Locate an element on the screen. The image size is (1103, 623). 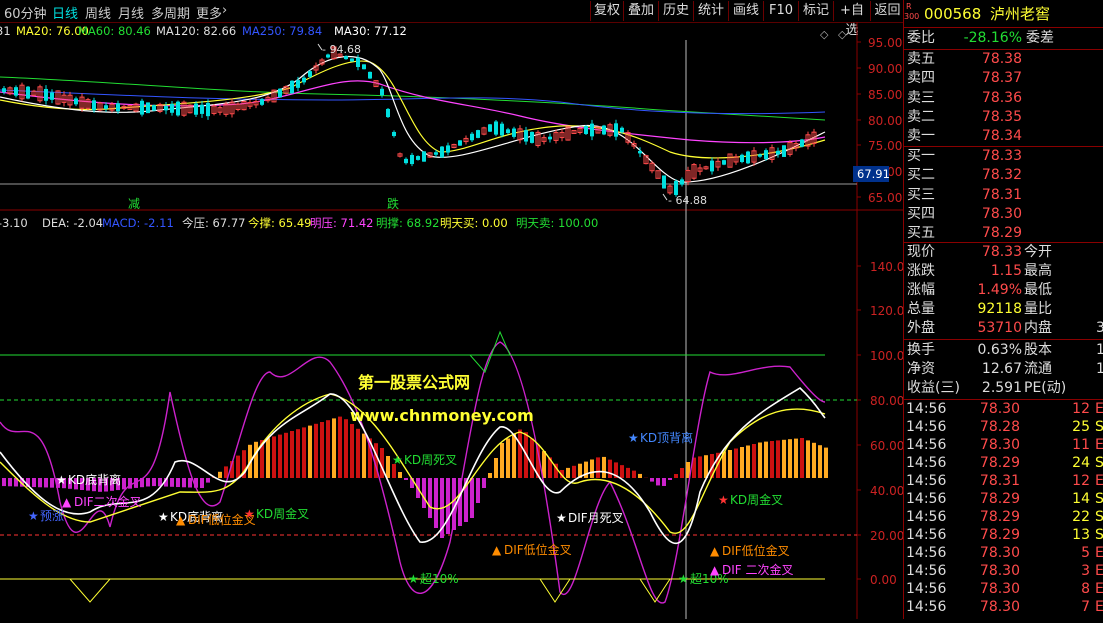
tick-row: 14:5678.307E is located at coordinates (1003, 607).